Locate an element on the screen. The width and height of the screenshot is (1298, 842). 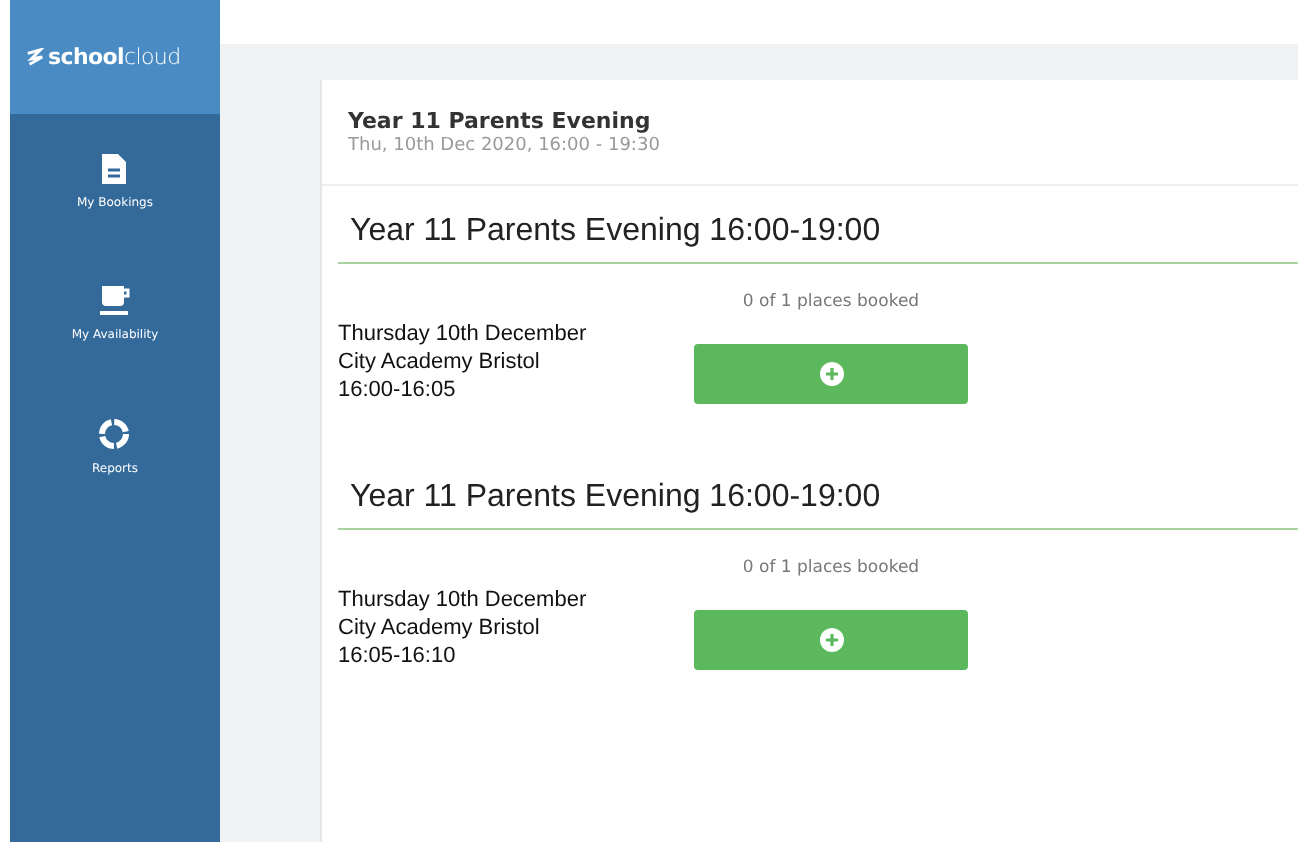
slot-time: 16:05-16:10 is located at coordinates (398, 656).